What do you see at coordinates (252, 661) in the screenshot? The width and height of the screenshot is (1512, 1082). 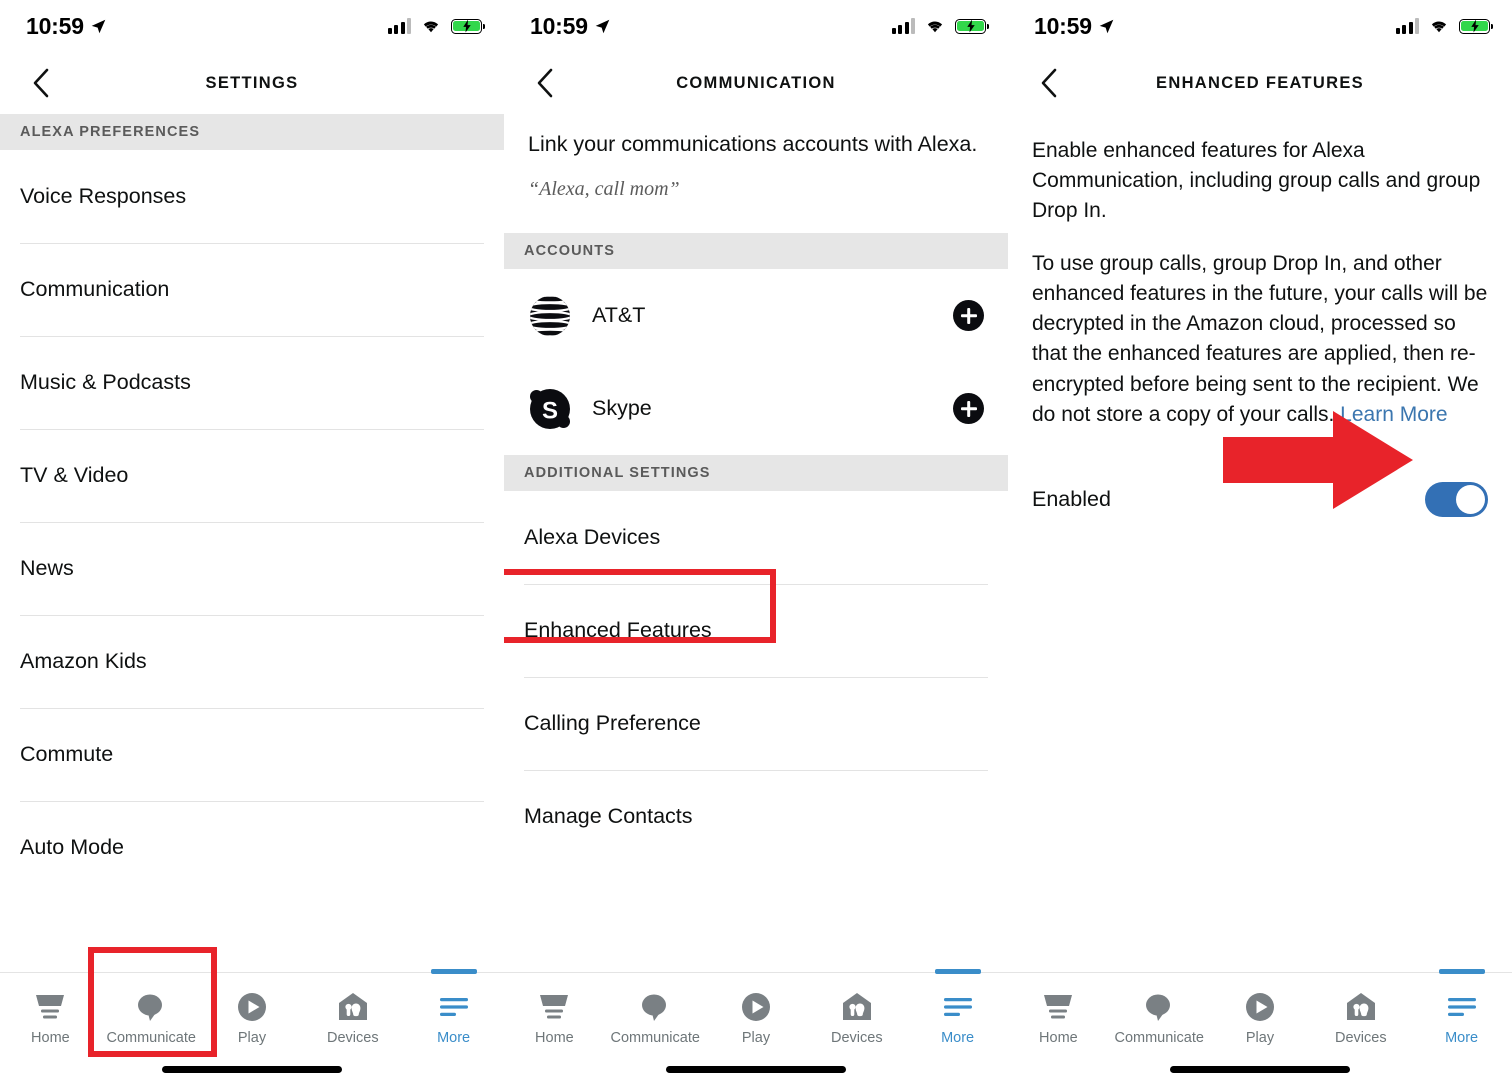 I see `sidebar-item-amazon-kids: Amazon Kids` at bounding box center [252, 661].